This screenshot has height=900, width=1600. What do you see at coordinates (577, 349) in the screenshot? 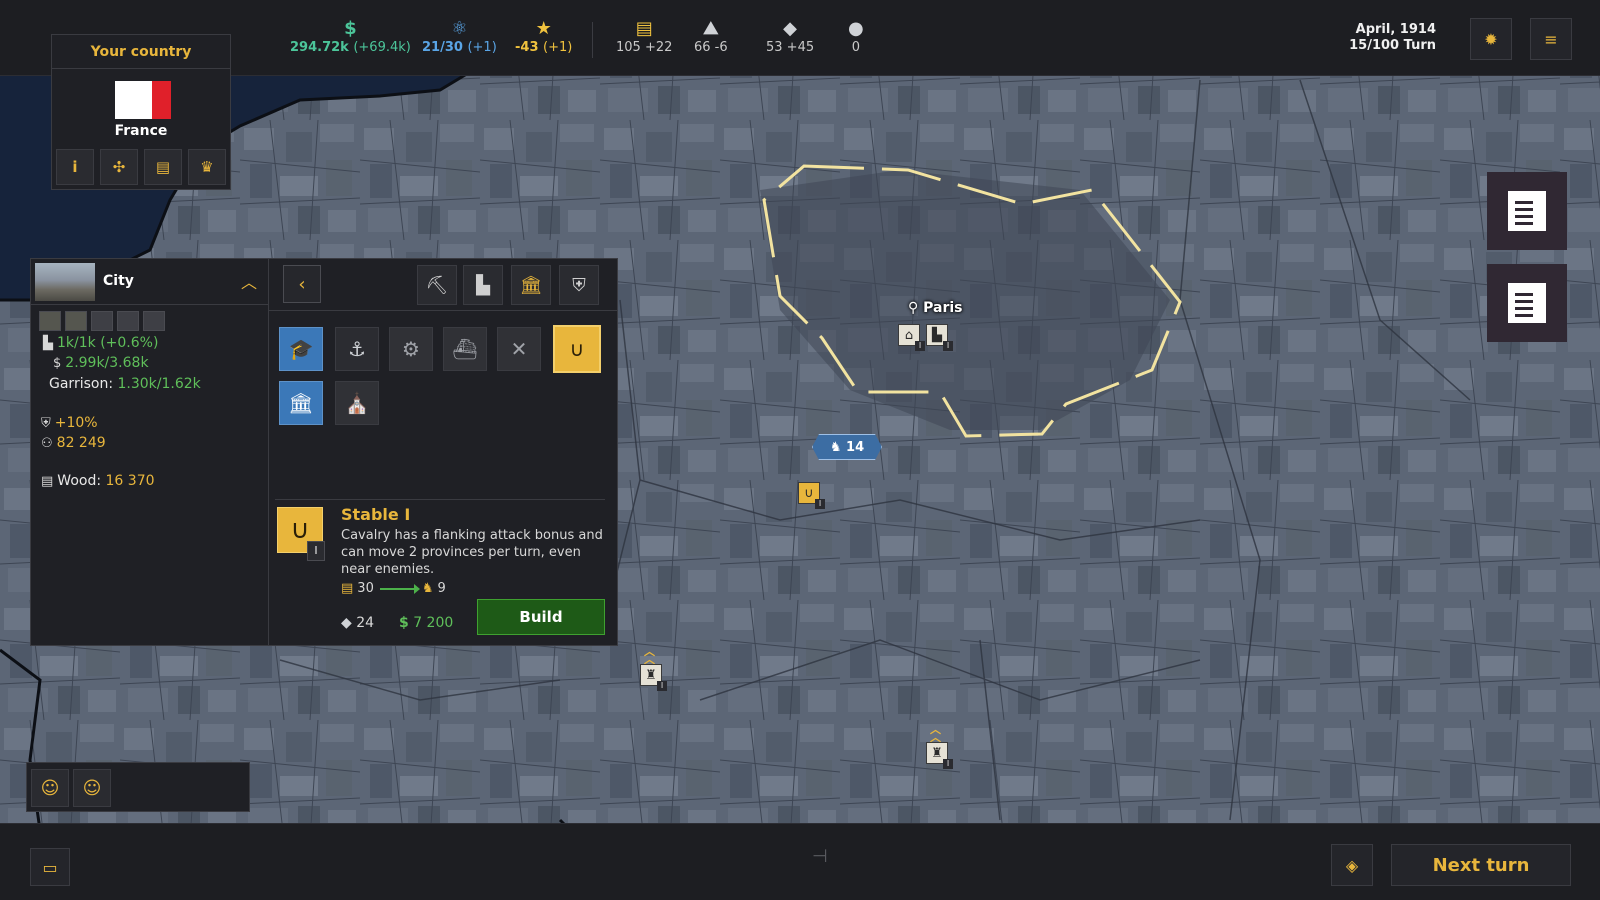
I see `stable-building-button: ∪` at bounding box center [577, 349].